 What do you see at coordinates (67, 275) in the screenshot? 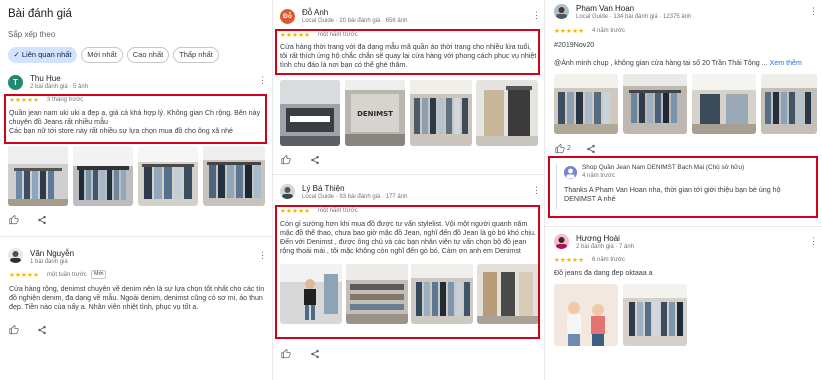
I see `review-time: một tuần trước` at bounding box center [67, 275].